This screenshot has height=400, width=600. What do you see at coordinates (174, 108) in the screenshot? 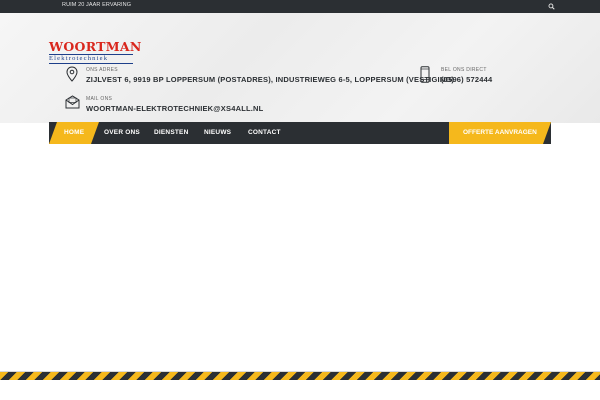
I see `mail-value: WOORTMAN-ELEKTROTECHNIEK@XS4ALL.NL` at bounding box center [174, 108].